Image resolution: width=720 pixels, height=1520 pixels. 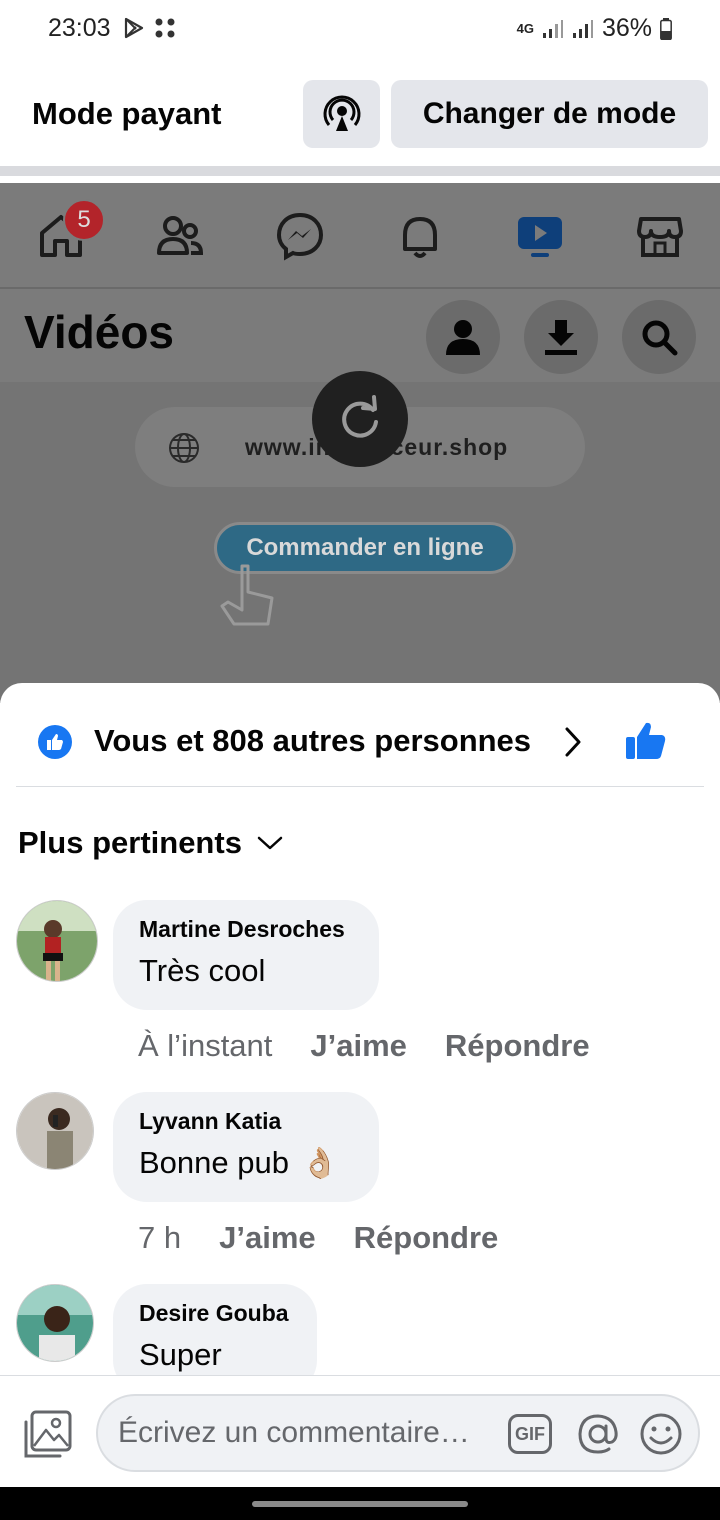 What do you see at coordinates (160, 1237) in the screenshot?
I see `comment-time: 7 h` at bounding box center [160, 1237].